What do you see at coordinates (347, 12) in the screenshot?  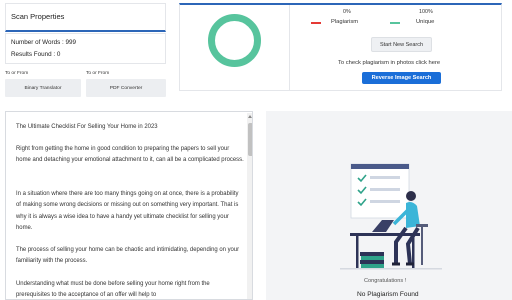 I see `plagiarism-percent: 0%` at bounding box center [347, 12].